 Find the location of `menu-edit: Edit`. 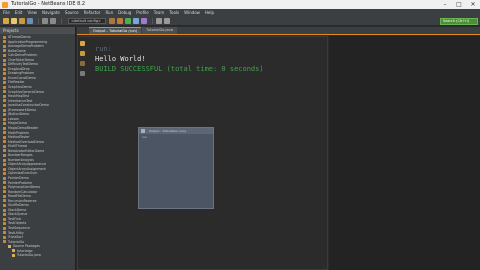

menu-edit: Edit is located at coordinates (19, 13).